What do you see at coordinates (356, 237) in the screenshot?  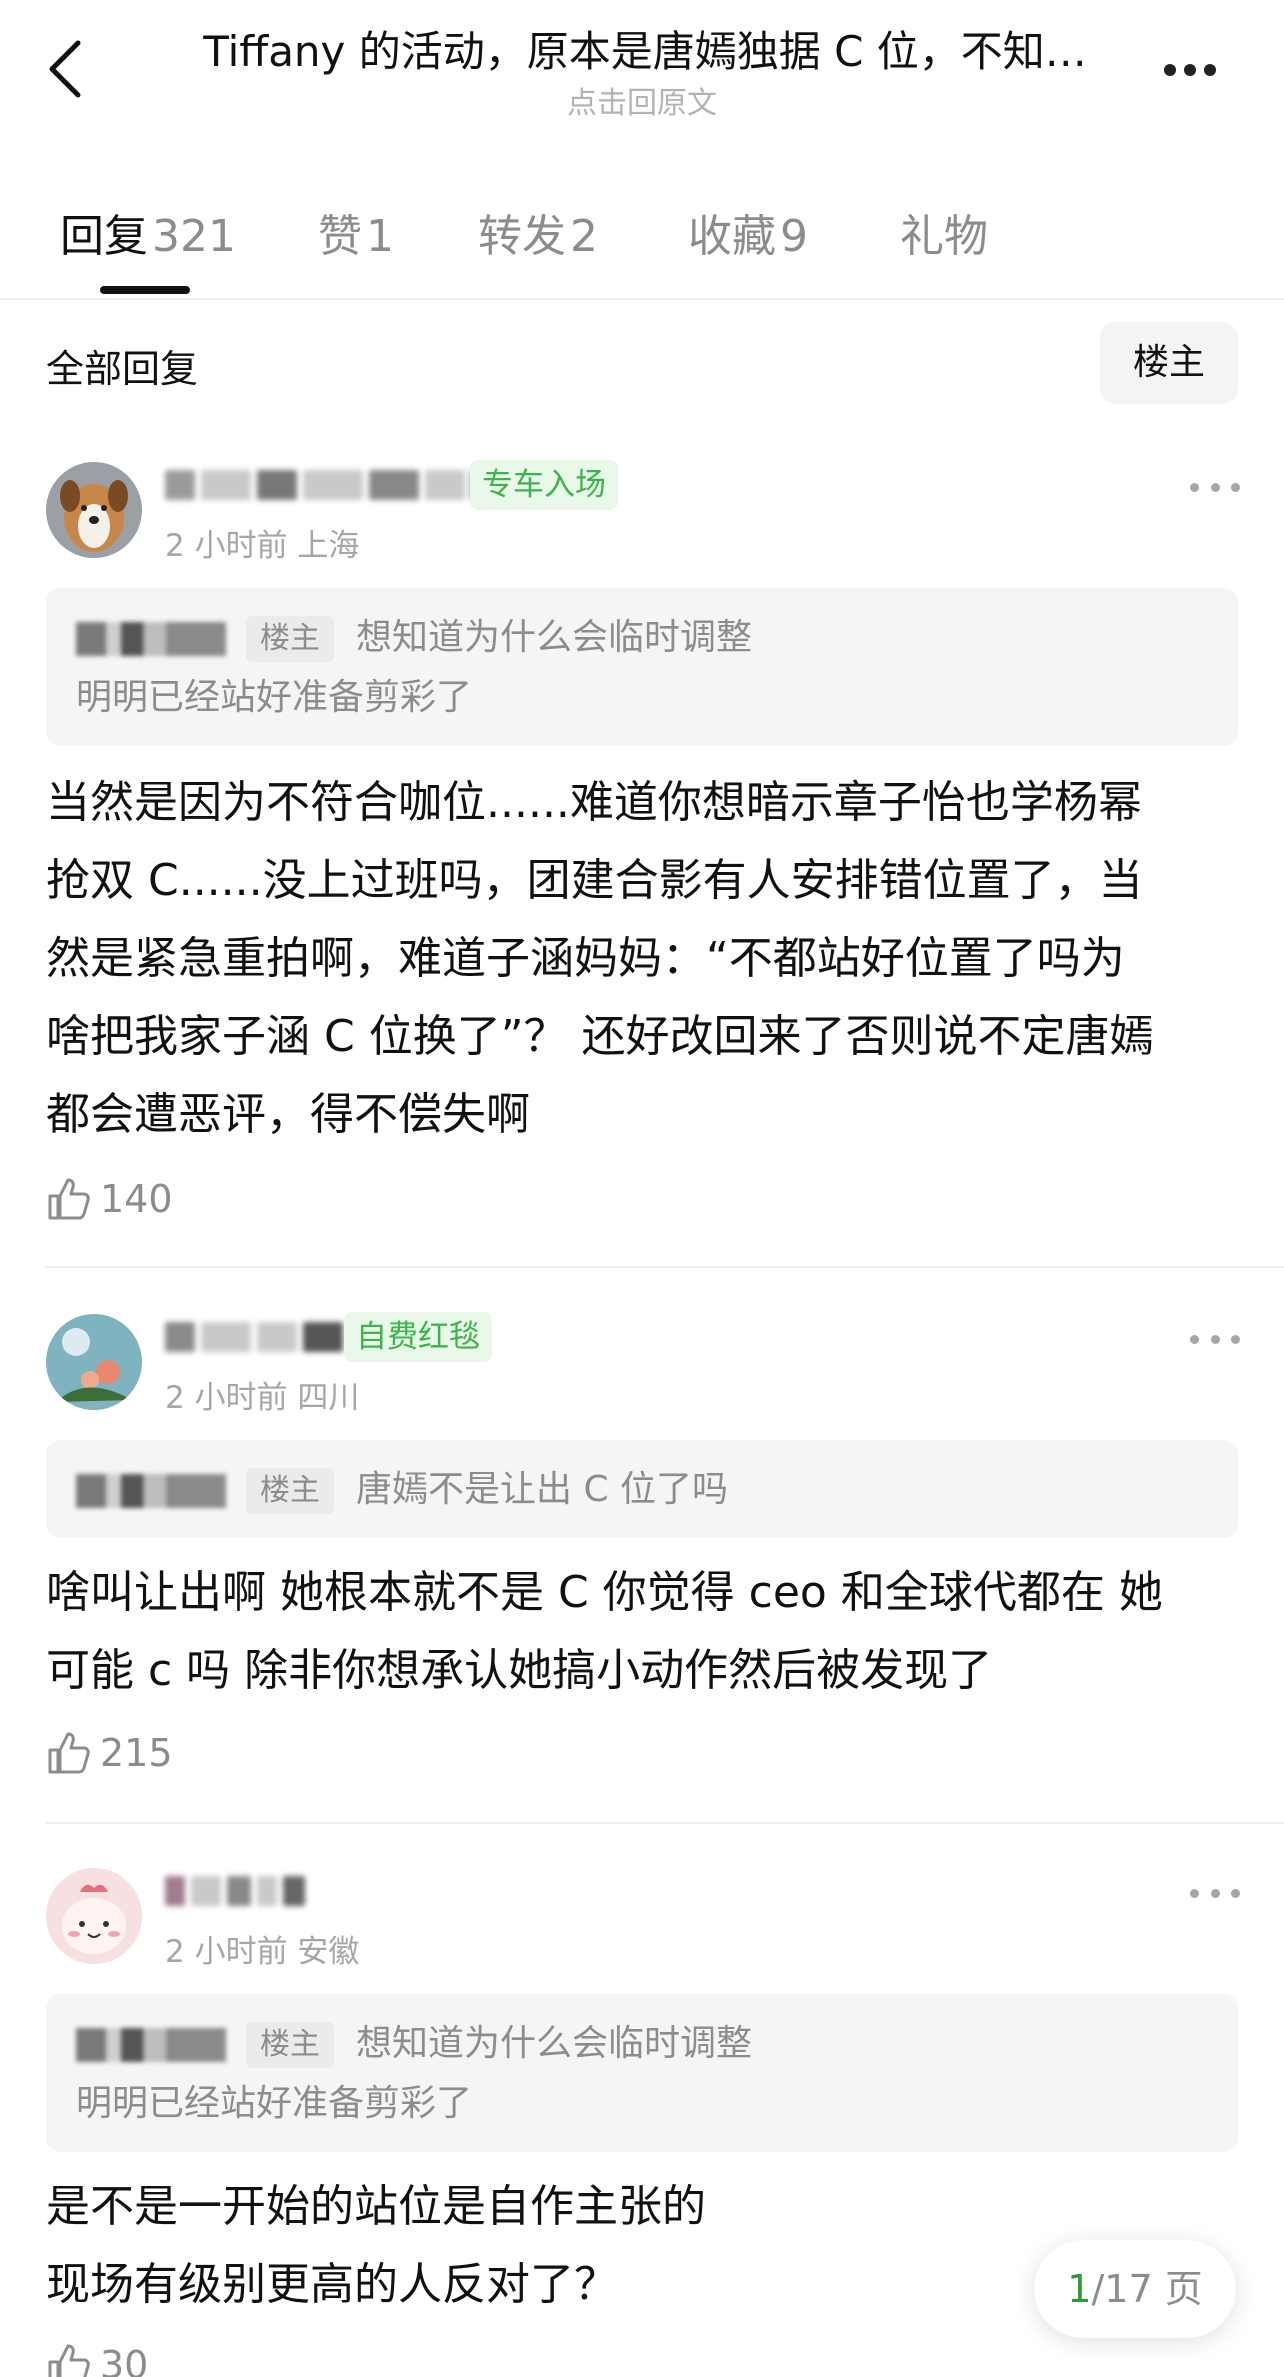 I see `tab-likes: 赞1` at bounding box center [356, 237].